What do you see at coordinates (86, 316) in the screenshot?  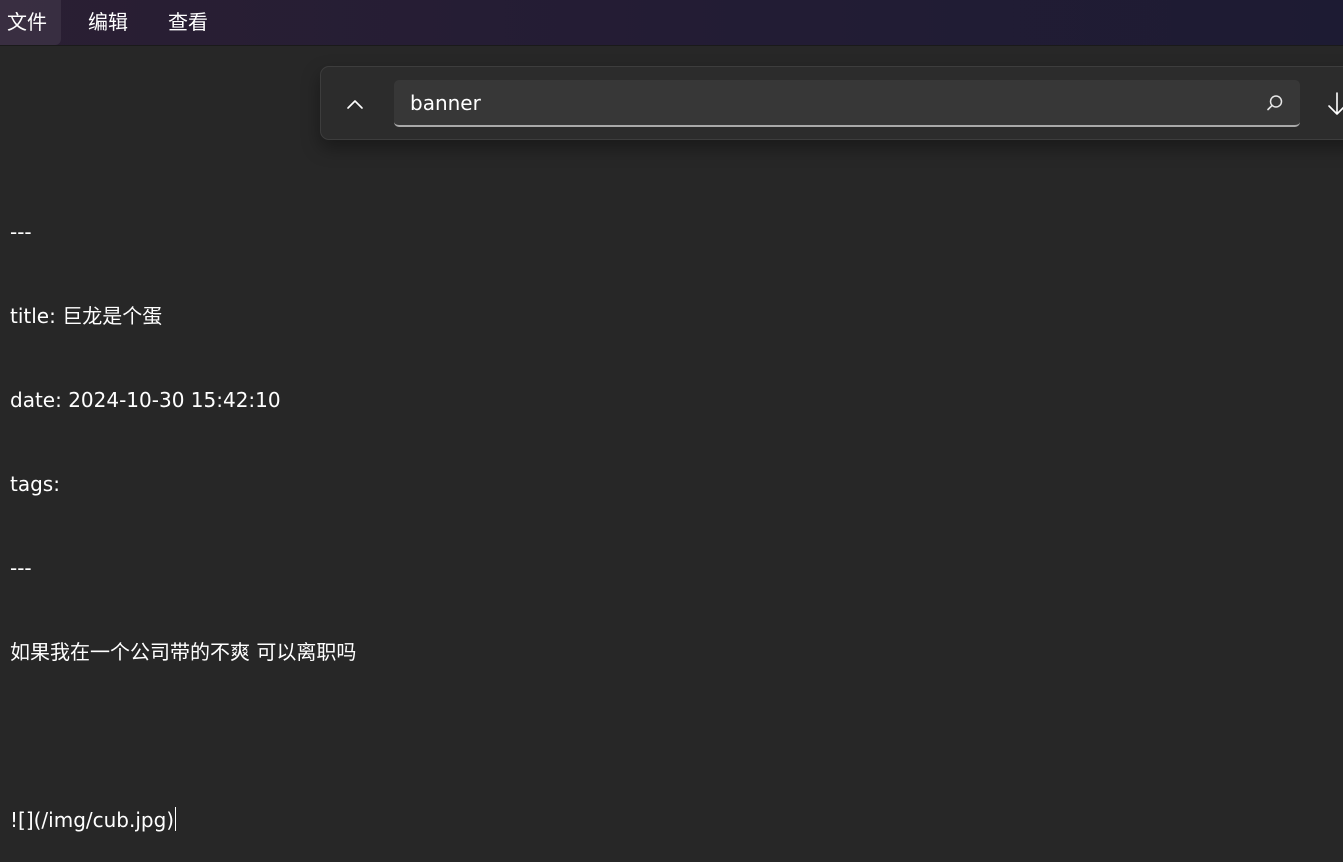 I see `editor-line: title: 巨龙是个蛋` at bounding box center [86, 316].